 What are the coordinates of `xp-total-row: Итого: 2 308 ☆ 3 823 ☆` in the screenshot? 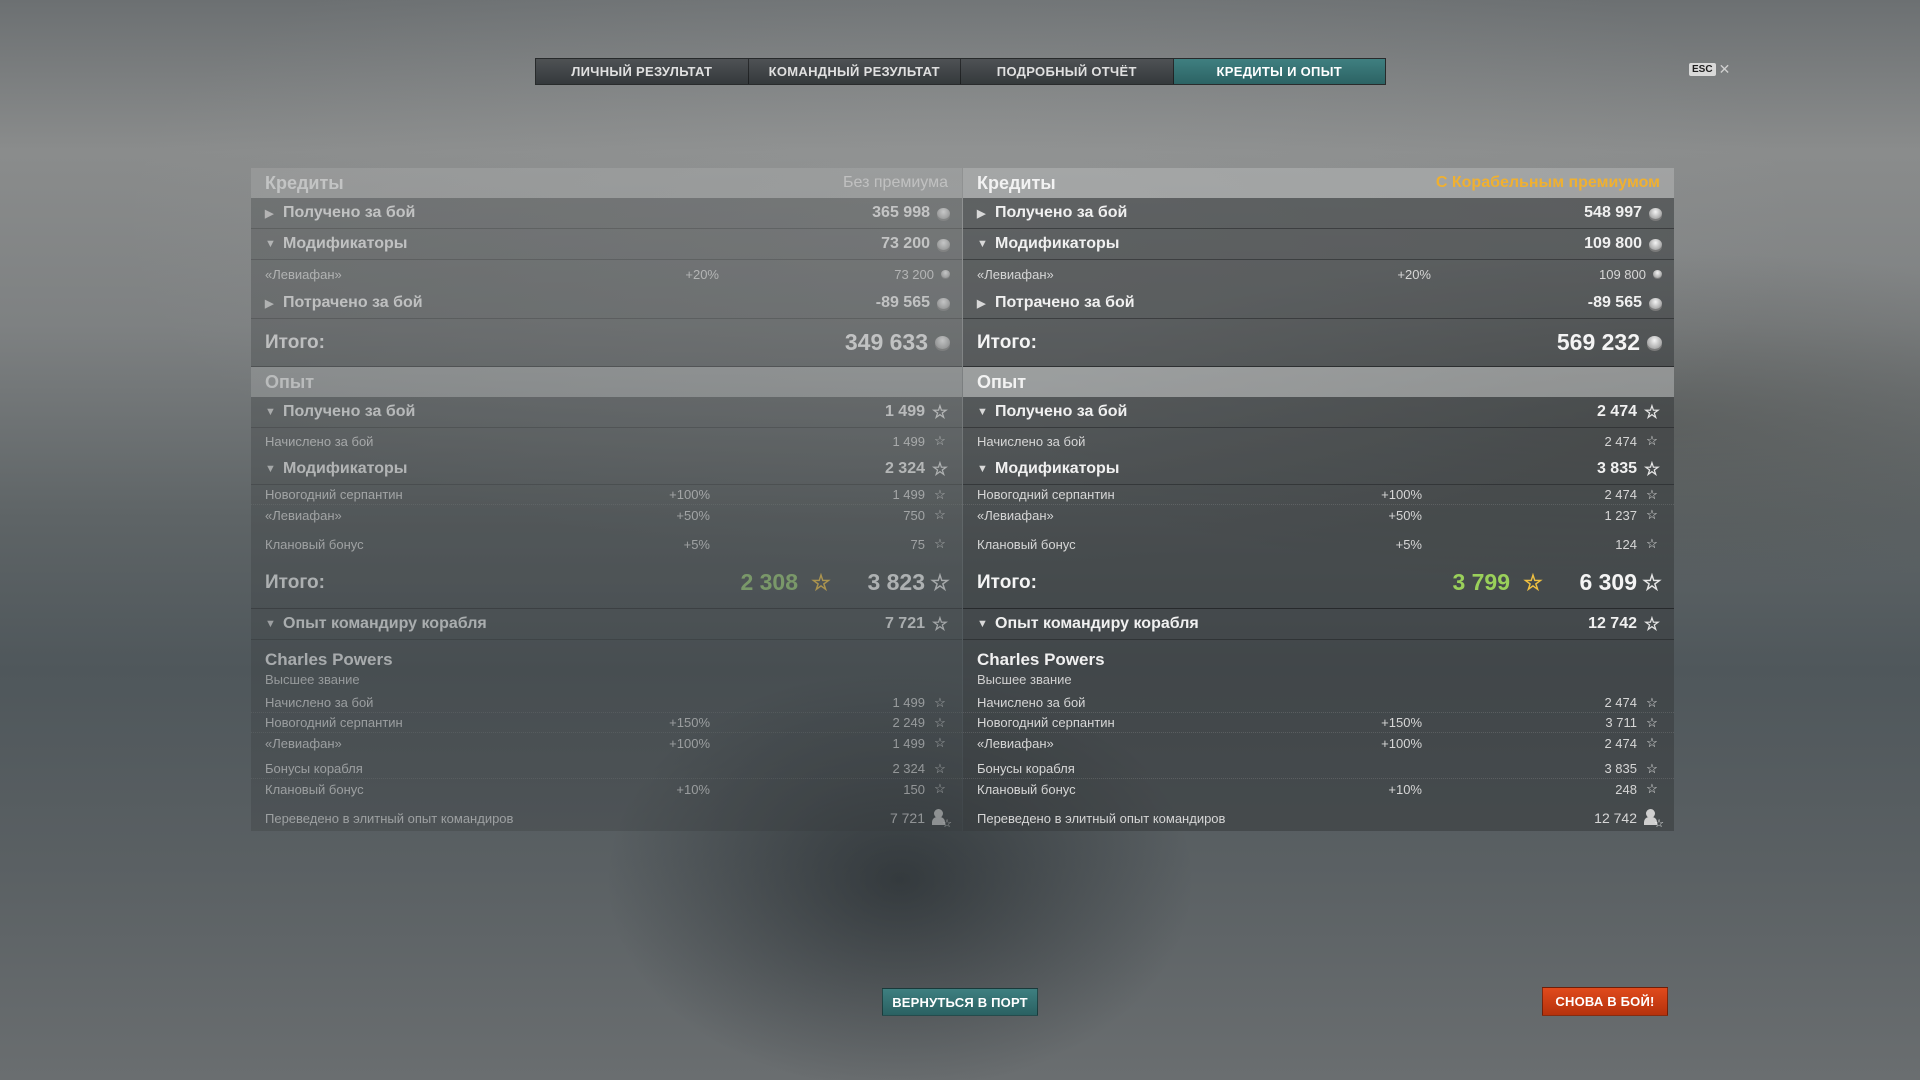 It's located at (606, 583).